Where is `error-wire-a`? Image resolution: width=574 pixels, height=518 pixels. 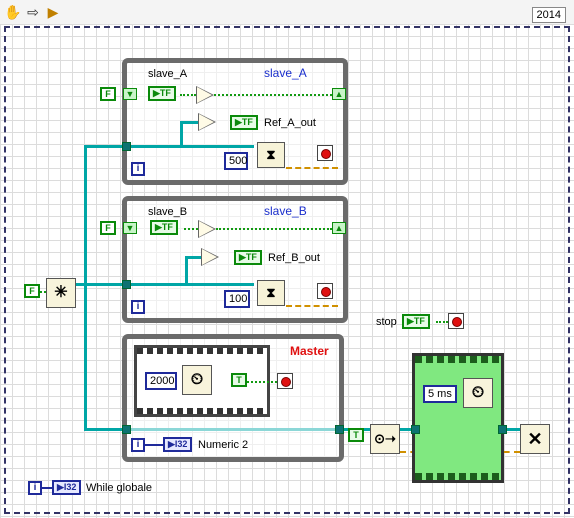 error-wire-a is located at coordinates (312, 168).